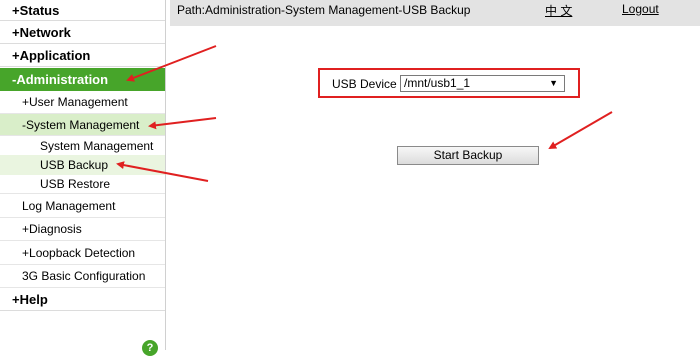 This screenshot has height=356, width=700. I want to click on sidebar-item-application: + Application, so click(82, 56).